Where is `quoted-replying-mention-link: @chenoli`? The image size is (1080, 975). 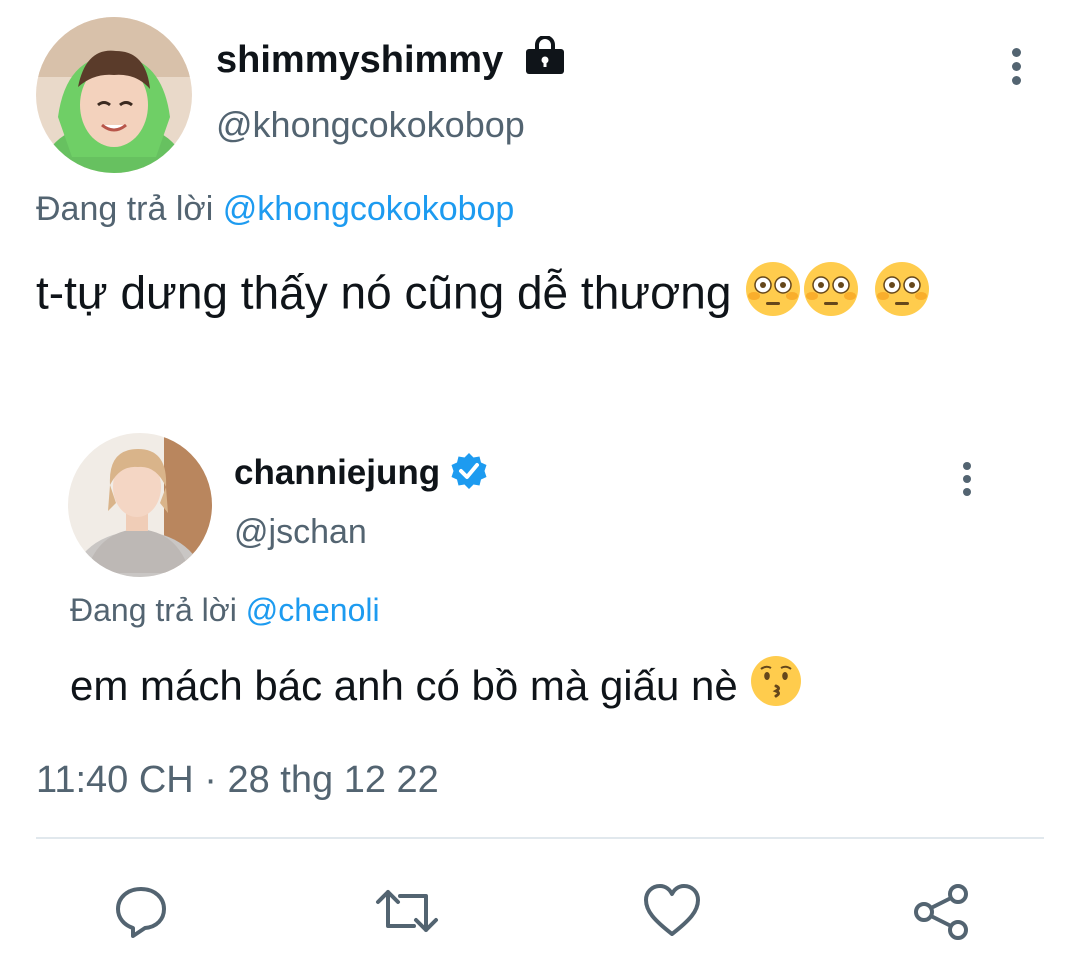
quoted-replying-mention-link: @chenoli is located at coordinates (313, 610).